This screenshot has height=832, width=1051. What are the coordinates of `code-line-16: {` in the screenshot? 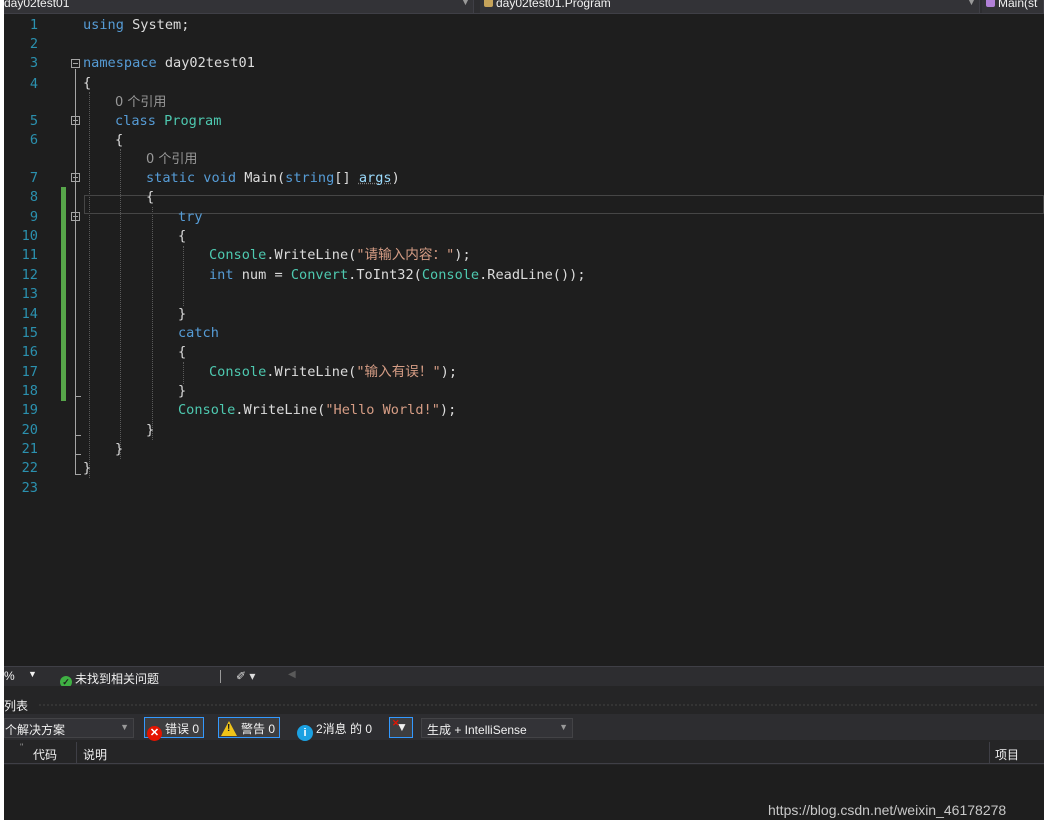 It's located at (182, 352).